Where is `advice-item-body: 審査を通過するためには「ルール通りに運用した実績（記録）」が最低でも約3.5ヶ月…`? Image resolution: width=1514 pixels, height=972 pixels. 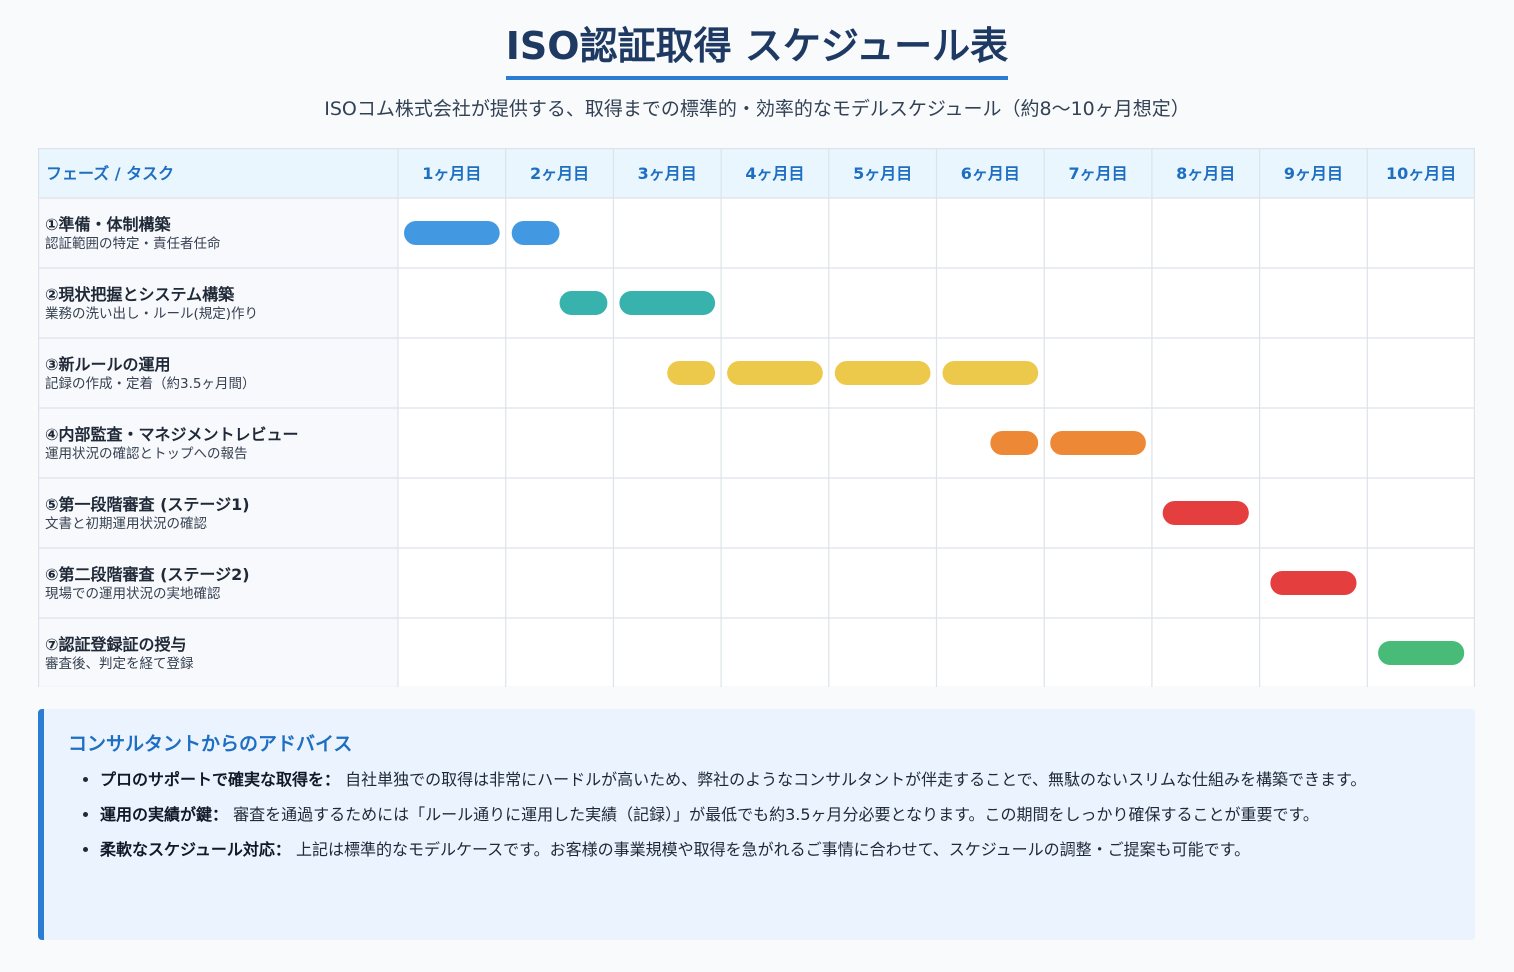 advice-item-body: 審査を通過するためには「ルール通りに運用した実績（記録）」が最低でも約3.5ヶ月… is located at coordinates (776, 814).